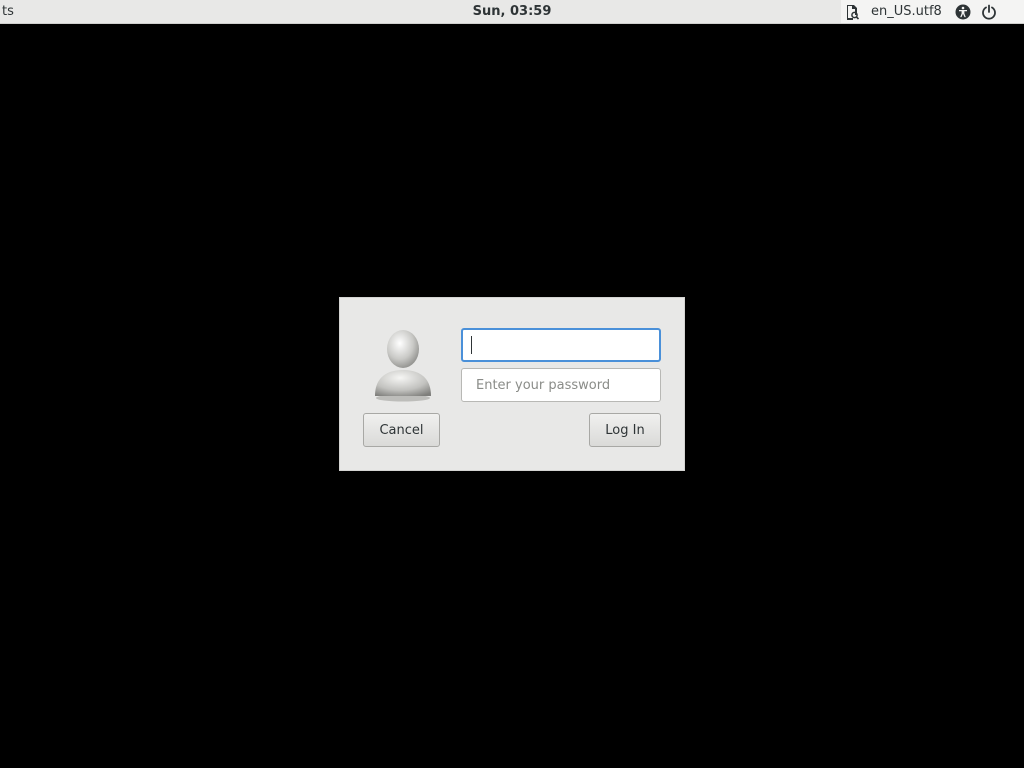  Describe the element at coordinates (403, 365) in the screenshot. I see `user-avatar-icon` at that location.